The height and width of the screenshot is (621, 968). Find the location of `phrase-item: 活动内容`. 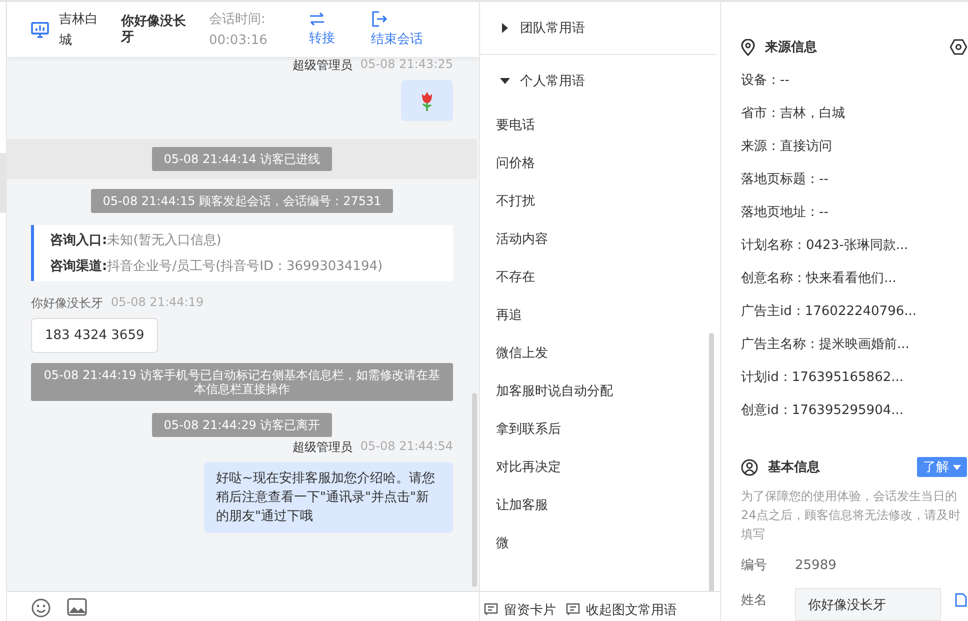

phrase-item: 活动内容 is located at coordinates (600, 240).